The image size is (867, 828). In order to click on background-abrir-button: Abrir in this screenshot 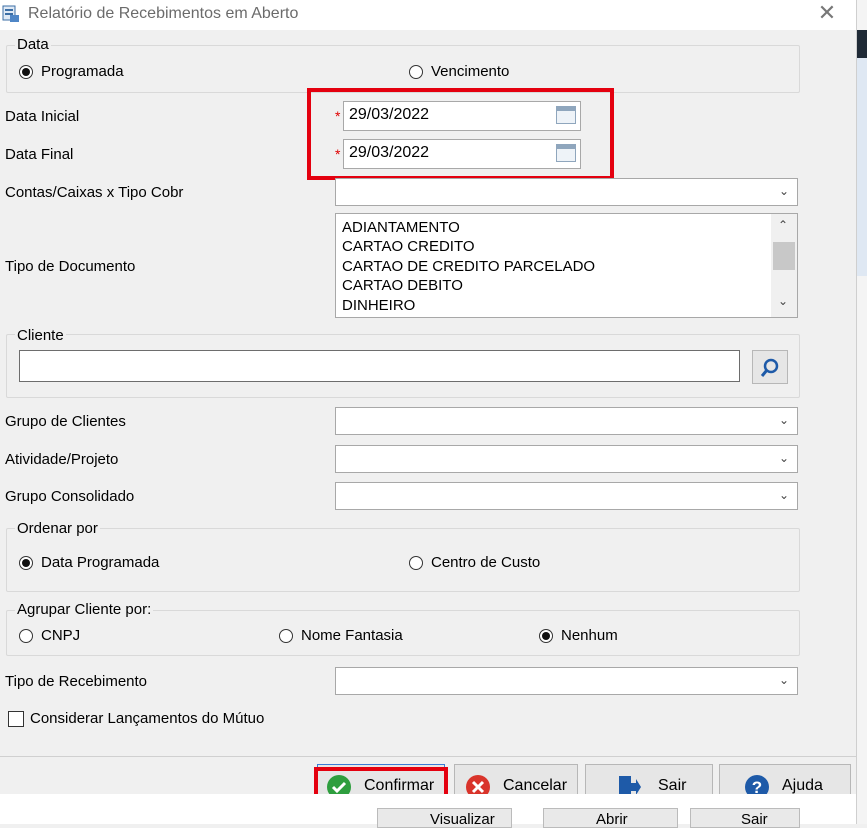, I will do `click(610, 818)`.